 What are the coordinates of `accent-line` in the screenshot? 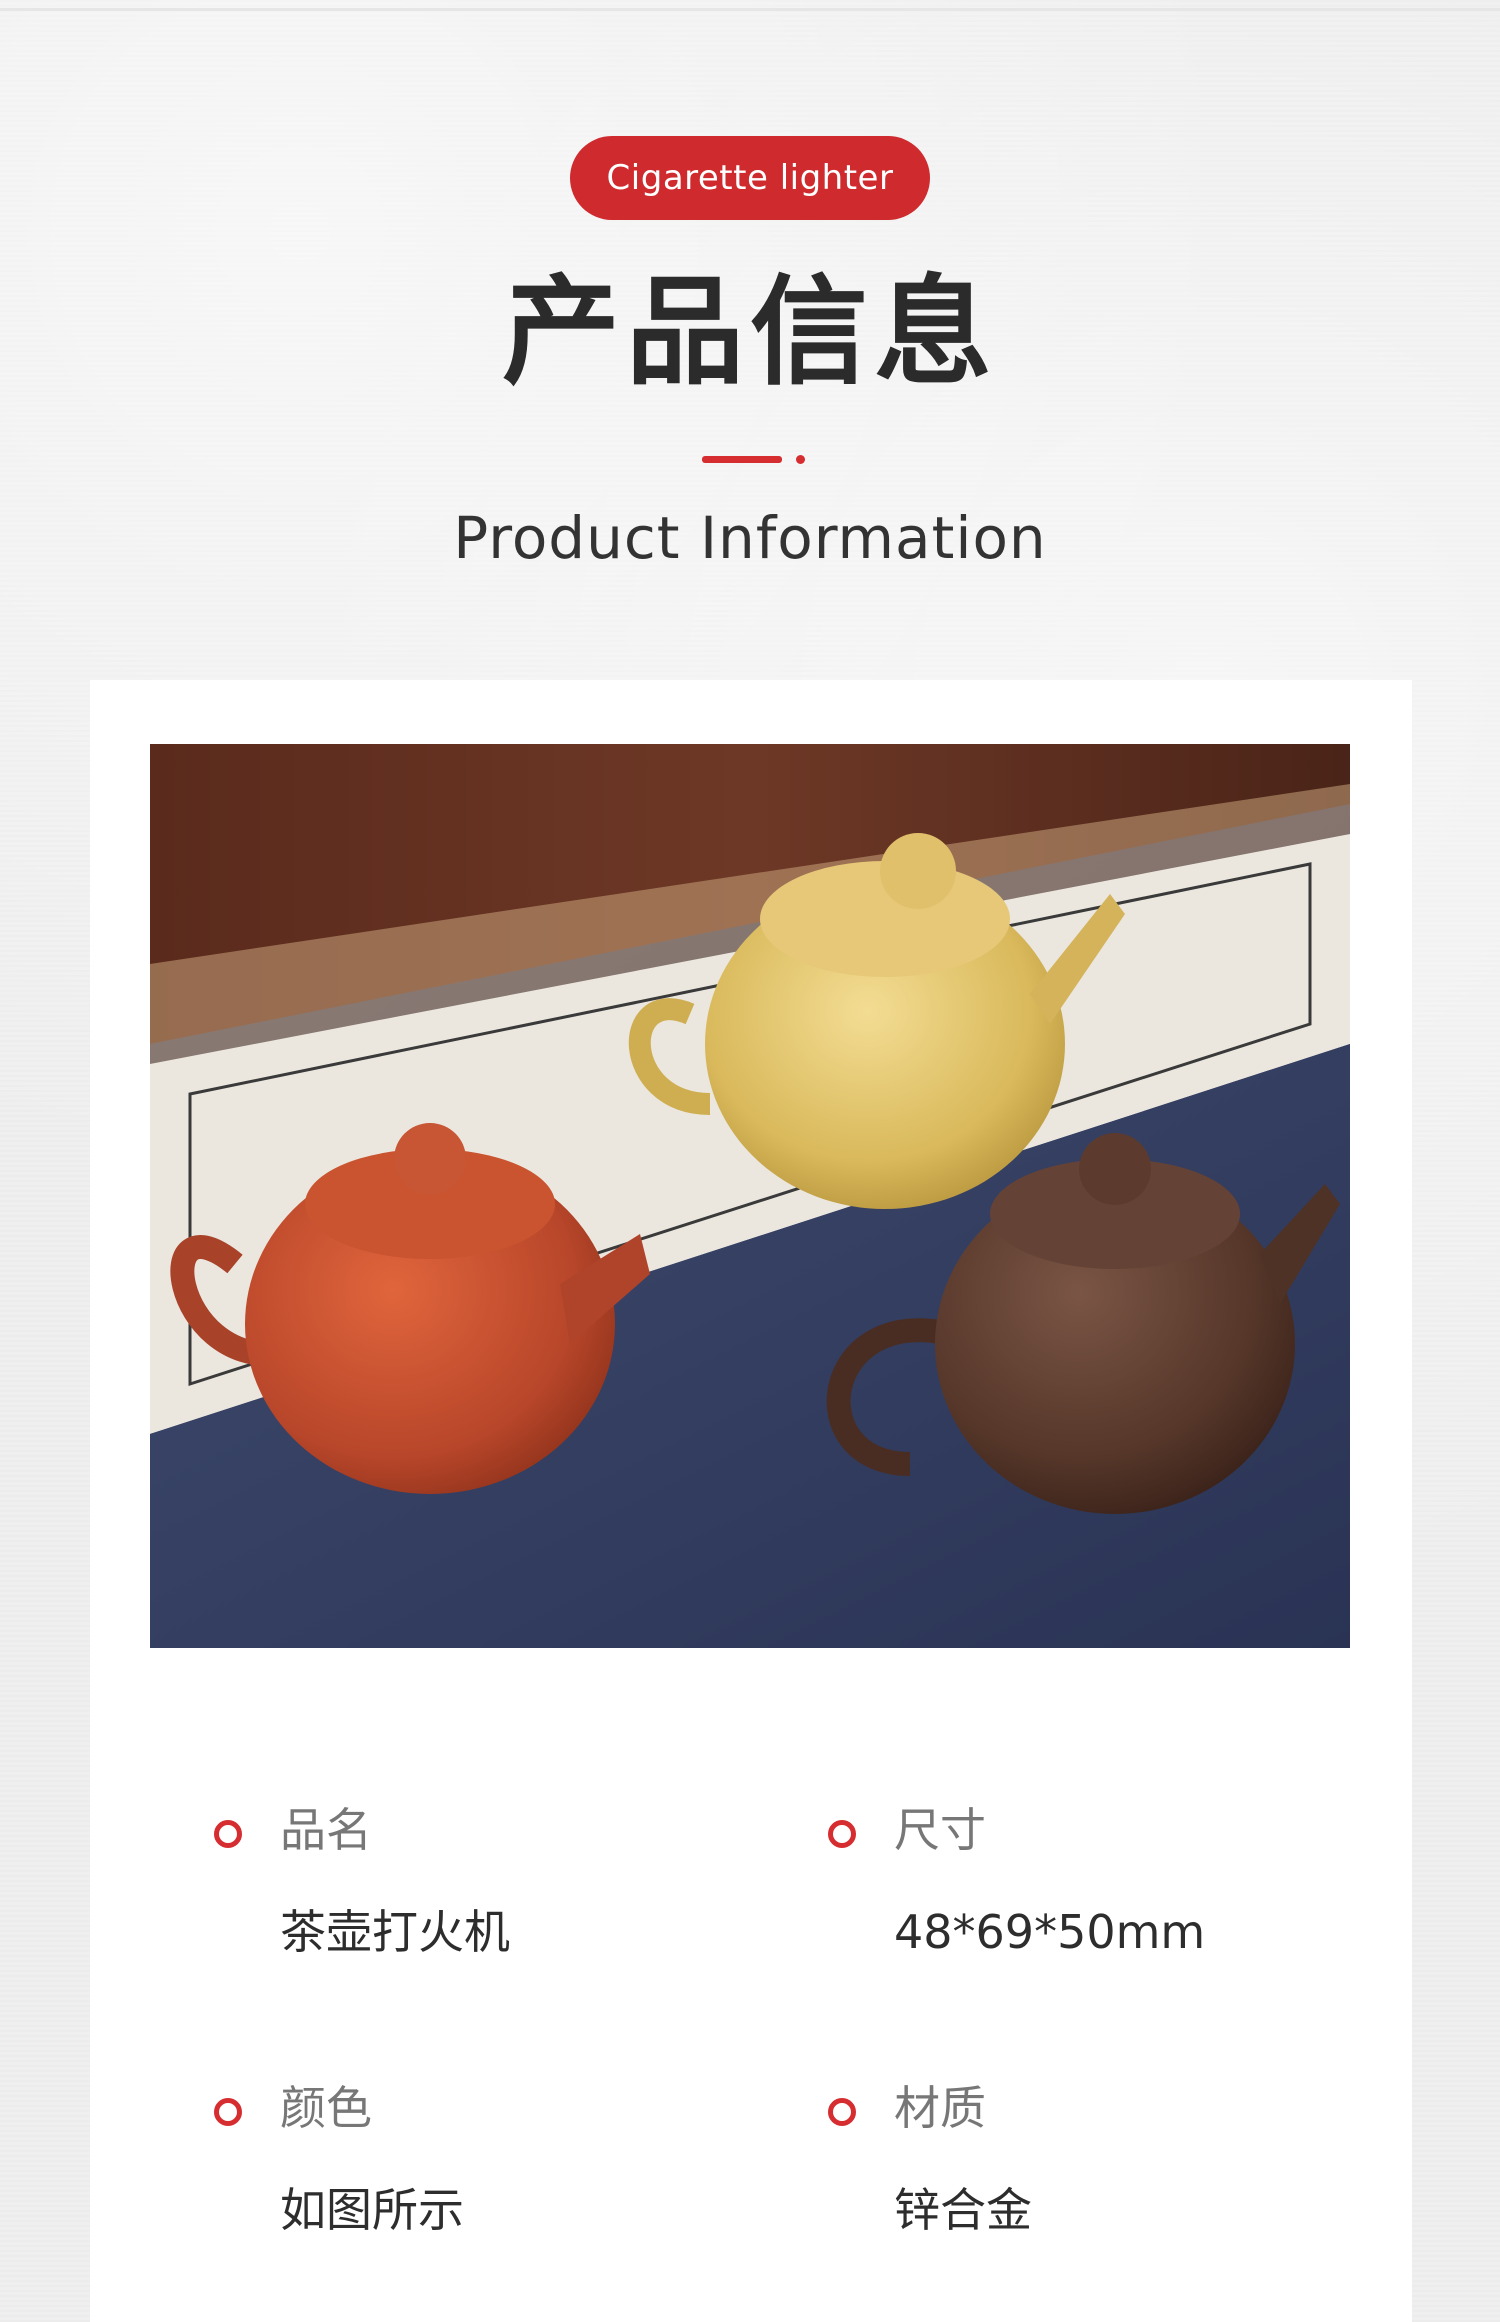 It's located at (742, 459).